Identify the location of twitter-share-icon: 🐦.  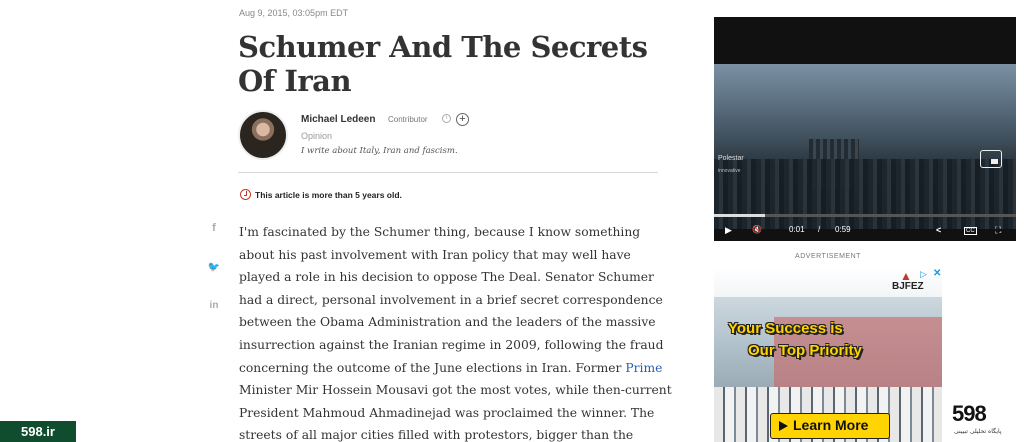
(214, 270).